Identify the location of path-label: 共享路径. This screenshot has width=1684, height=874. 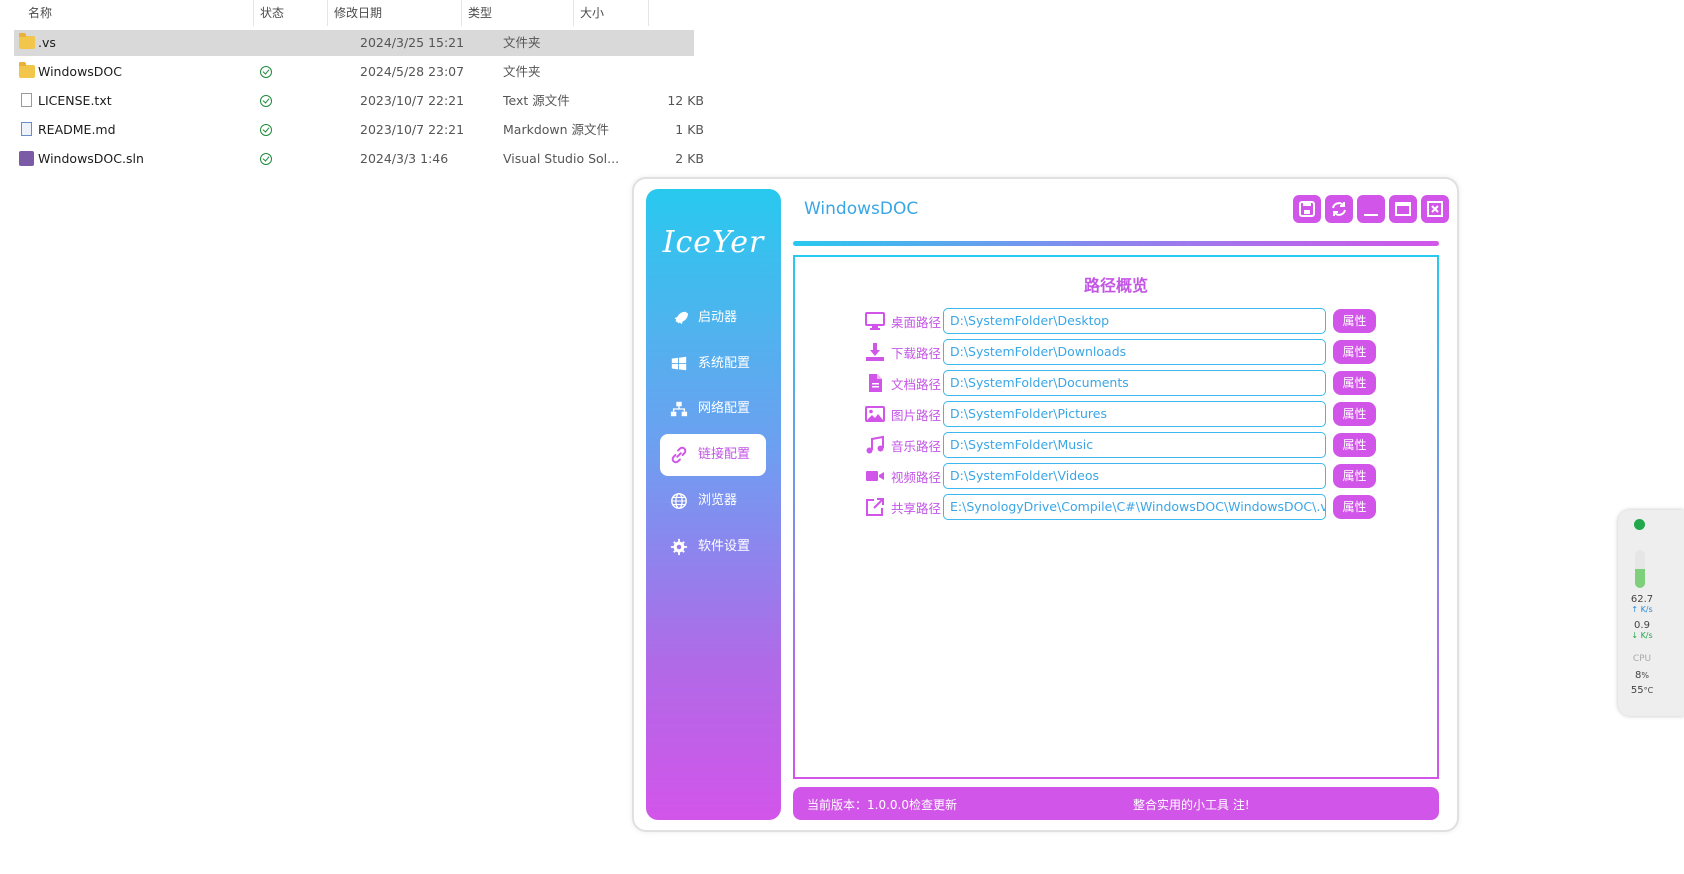
(916, 508).